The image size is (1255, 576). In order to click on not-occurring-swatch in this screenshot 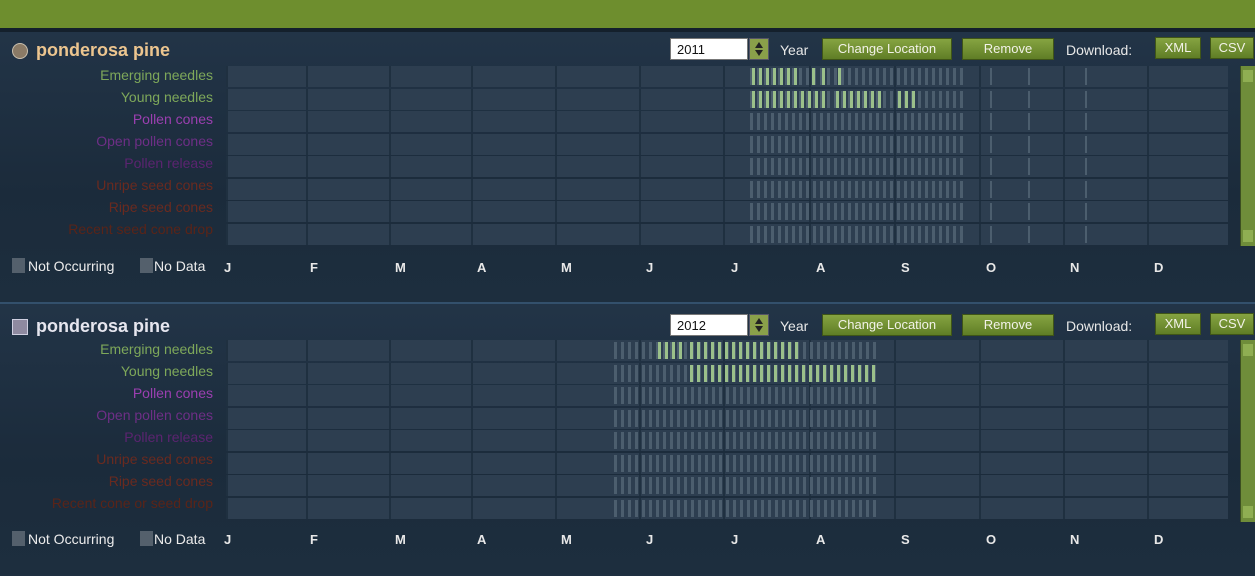, I will do `click(18, 538)`.